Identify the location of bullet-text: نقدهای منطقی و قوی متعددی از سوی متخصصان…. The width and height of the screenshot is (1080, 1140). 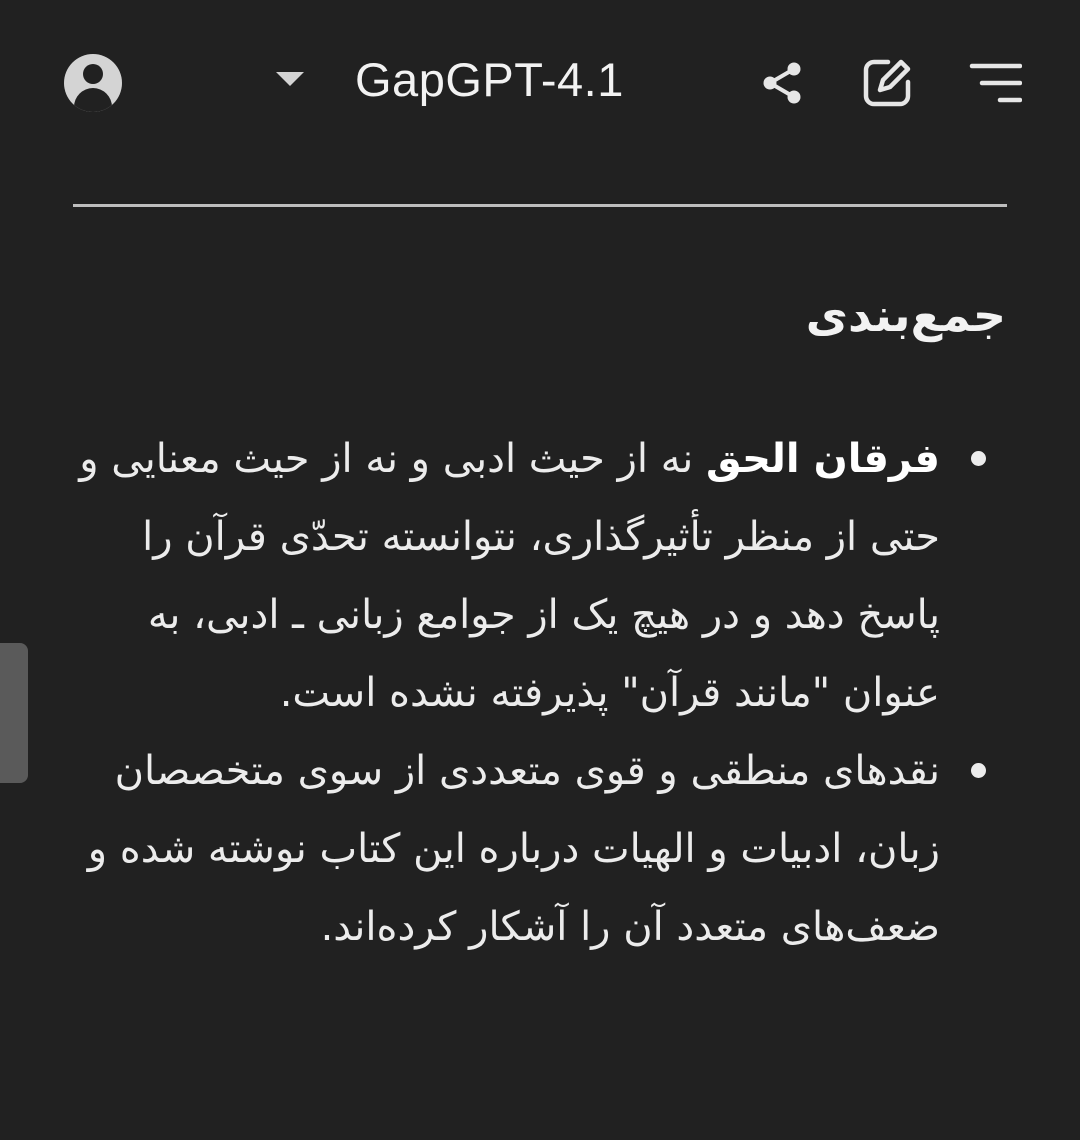
(513, 849).